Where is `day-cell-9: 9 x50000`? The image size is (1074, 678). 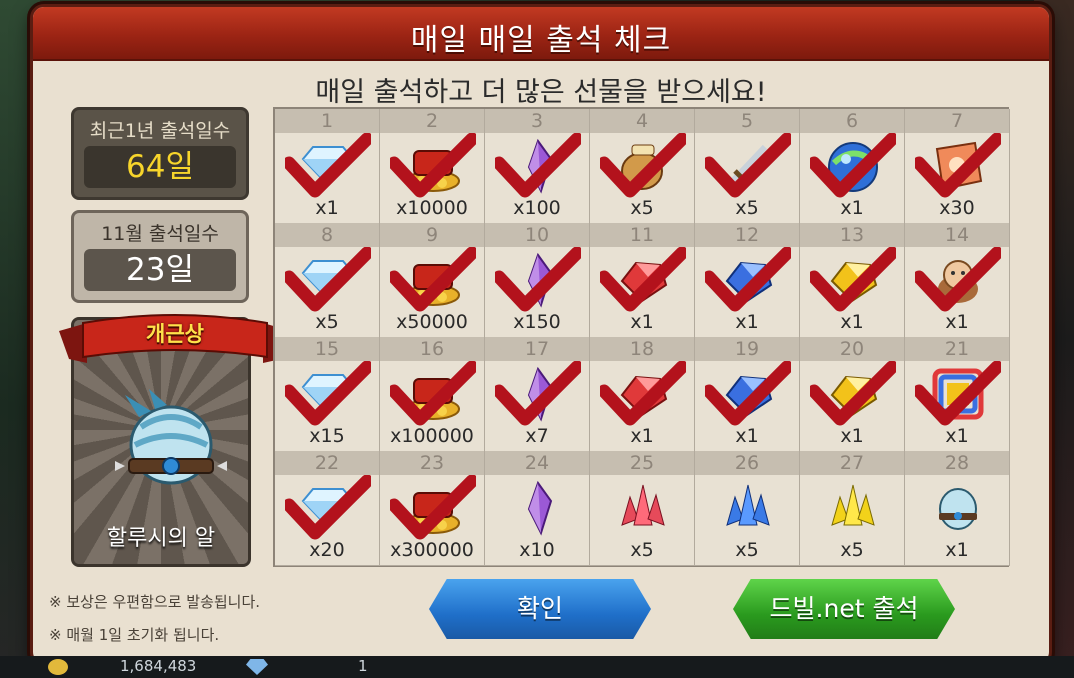
day-cell-9: 9 x50000 is located at coordinates (432, 280).